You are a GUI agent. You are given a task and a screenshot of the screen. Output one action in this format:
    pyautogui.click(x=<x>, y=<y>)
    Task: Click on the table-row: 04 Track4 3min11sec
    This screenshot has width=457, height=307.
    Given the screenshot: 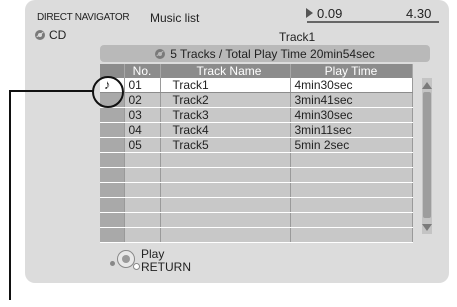 What is the action you would take?
    pyautogui.click(x=256, y=130)
    